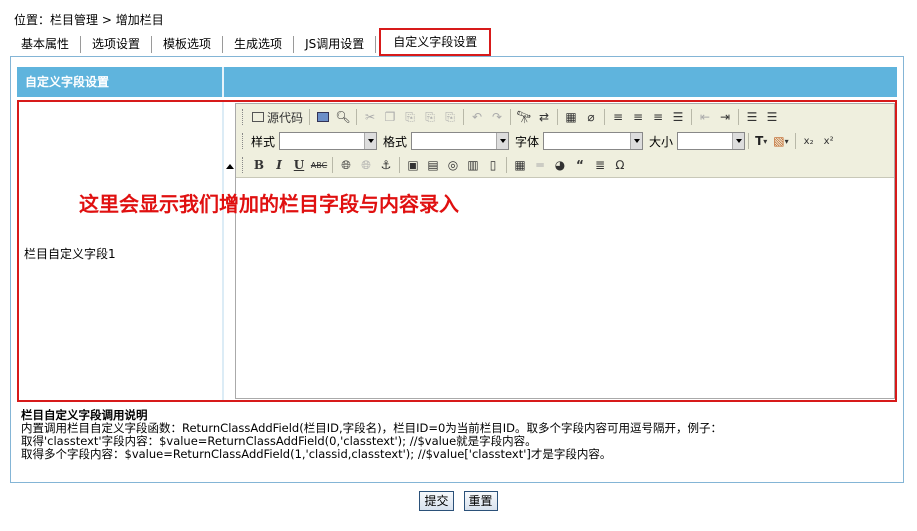  What do you see at coordinates (477, 117) in the screenshot?
I see `undo-icon: ↶` at bounding box center [477, 117].